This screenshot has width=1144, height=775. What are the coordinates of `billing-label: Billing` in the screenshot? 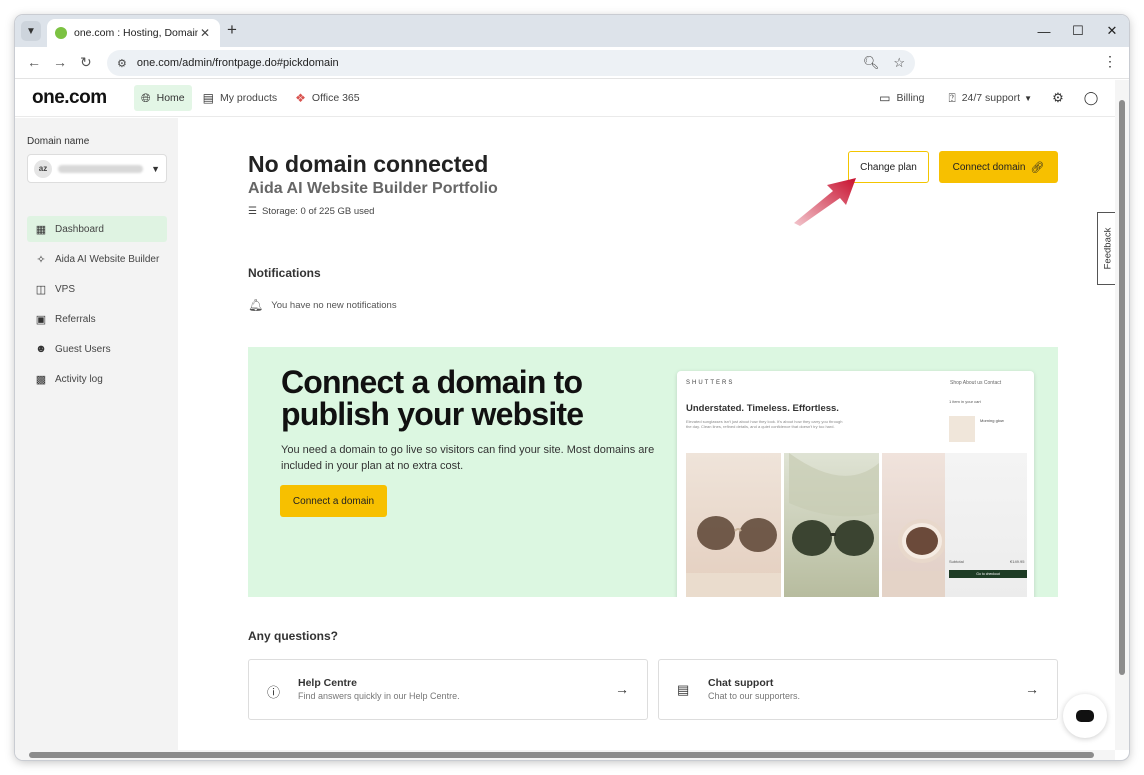 It's located at (910, 98).